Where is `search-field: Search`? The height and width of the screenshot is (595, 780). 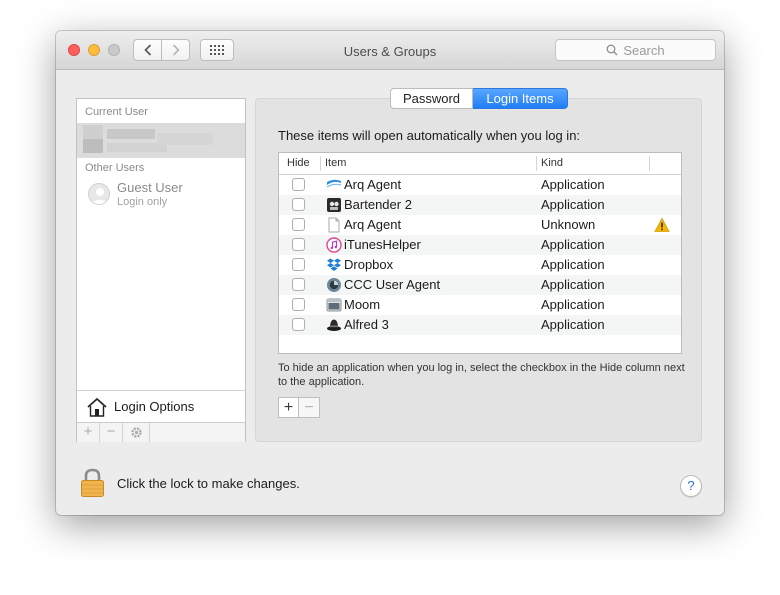
search-field: Search is located at coordinates (635, 50).